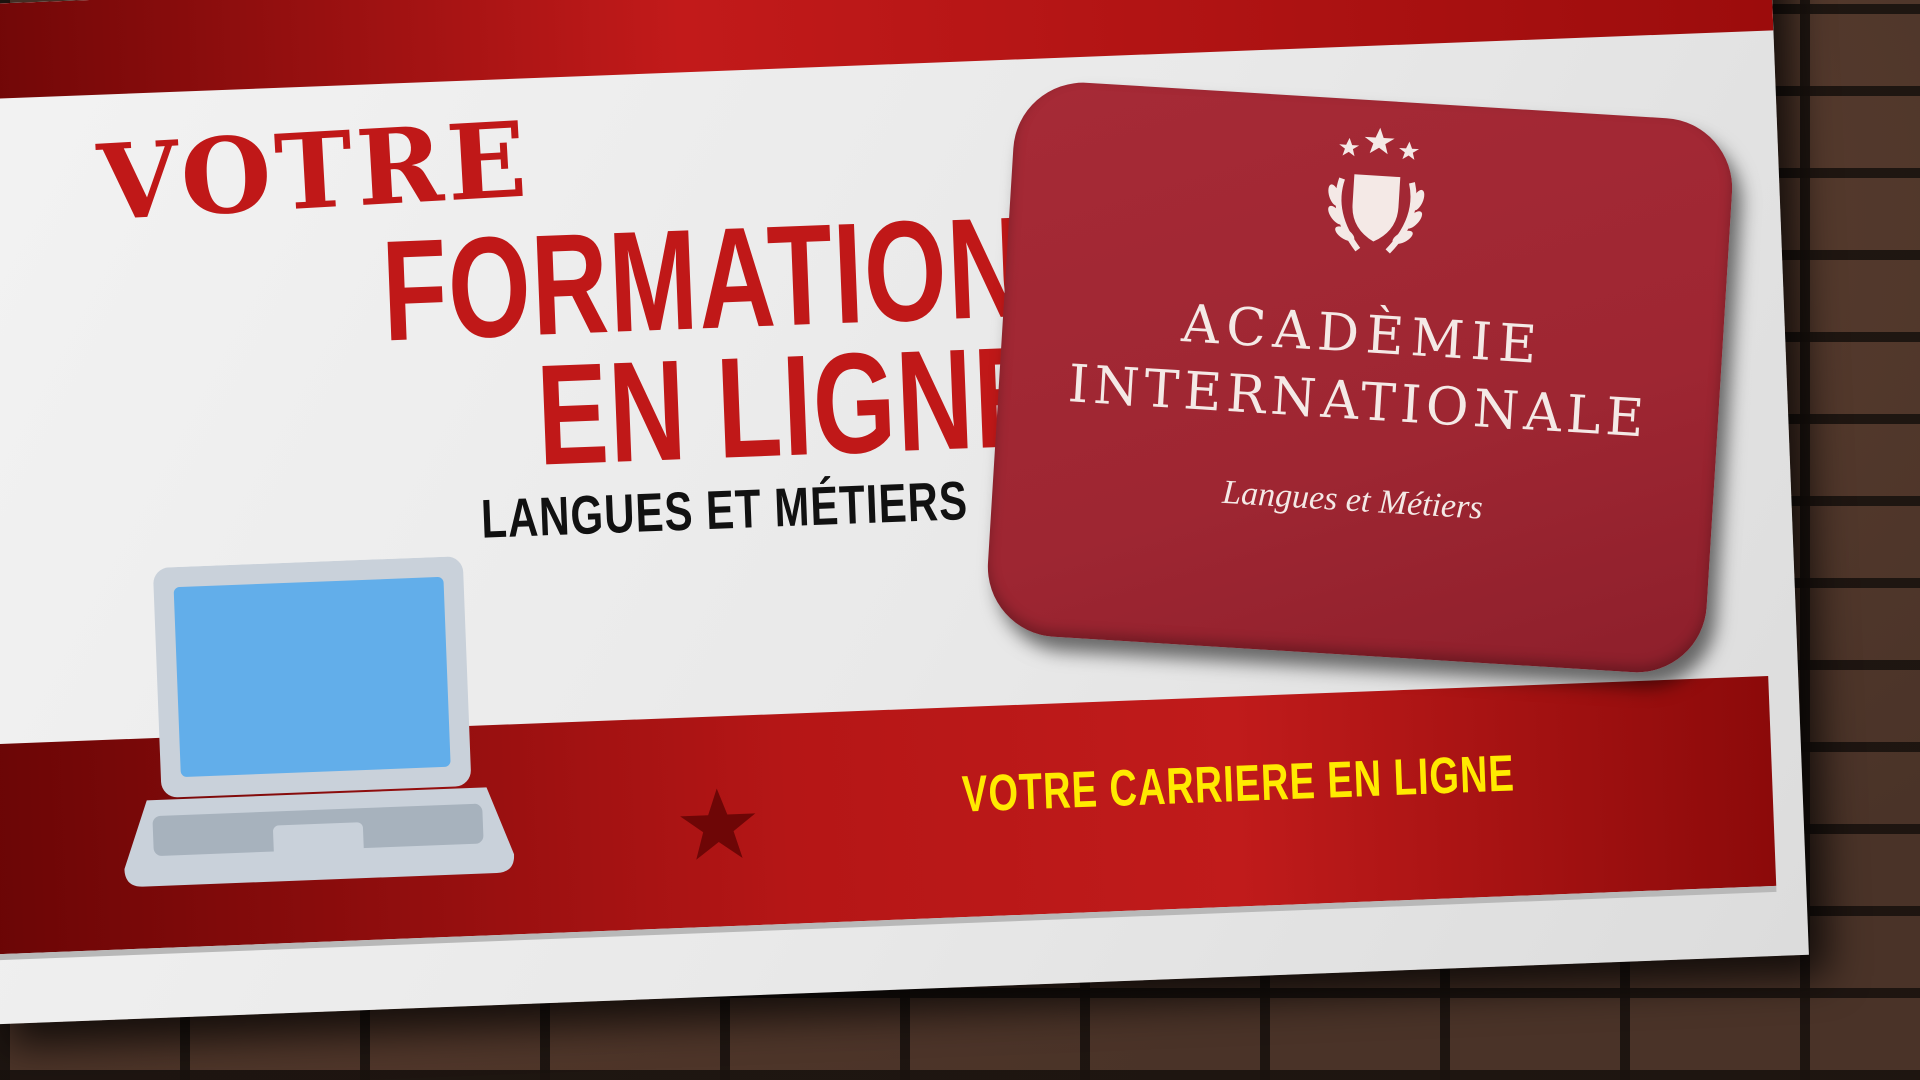  Describe the element at coordinates (319, 721) in the screenshot. I see `laptop-icon` at that location.